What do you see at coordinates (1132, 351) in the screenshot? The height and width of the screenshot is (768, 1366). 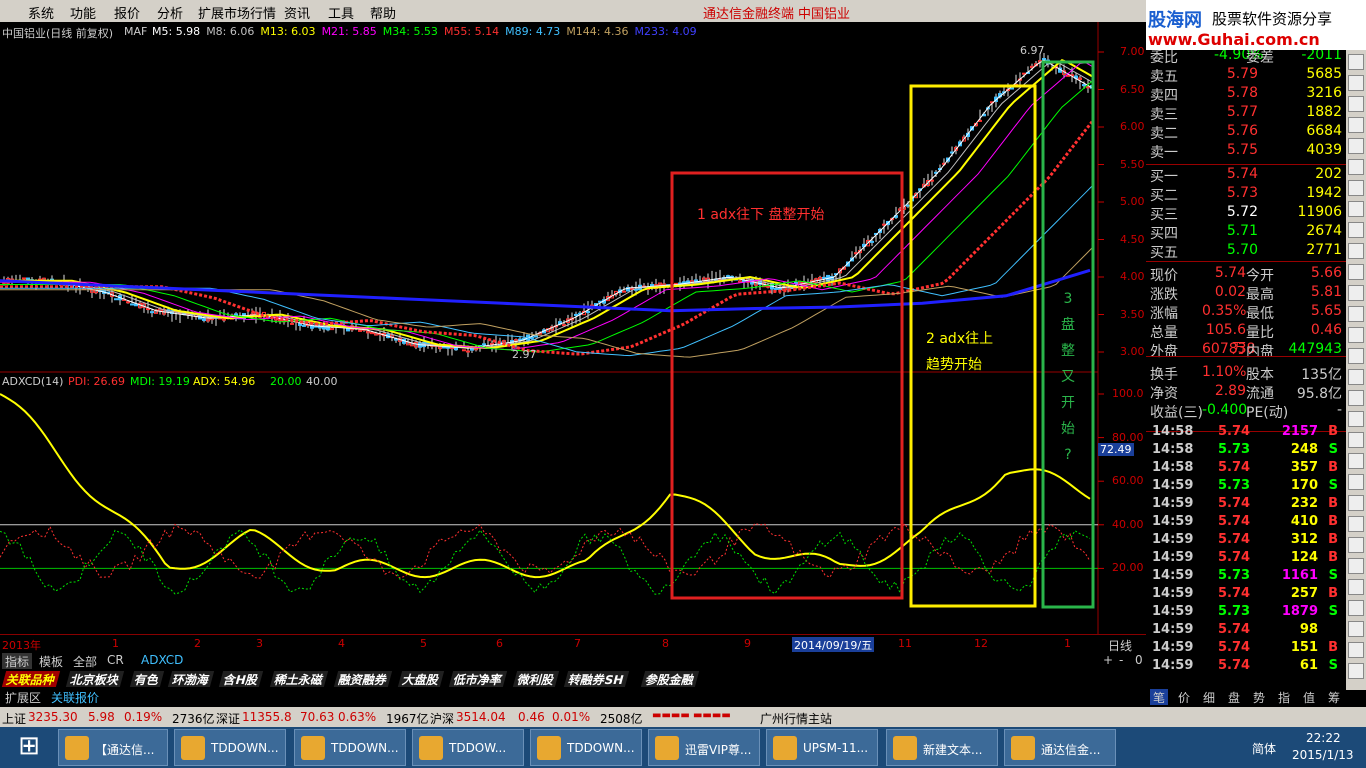 I see `price-tick: 3.00` at bounding box center [1132, 351].